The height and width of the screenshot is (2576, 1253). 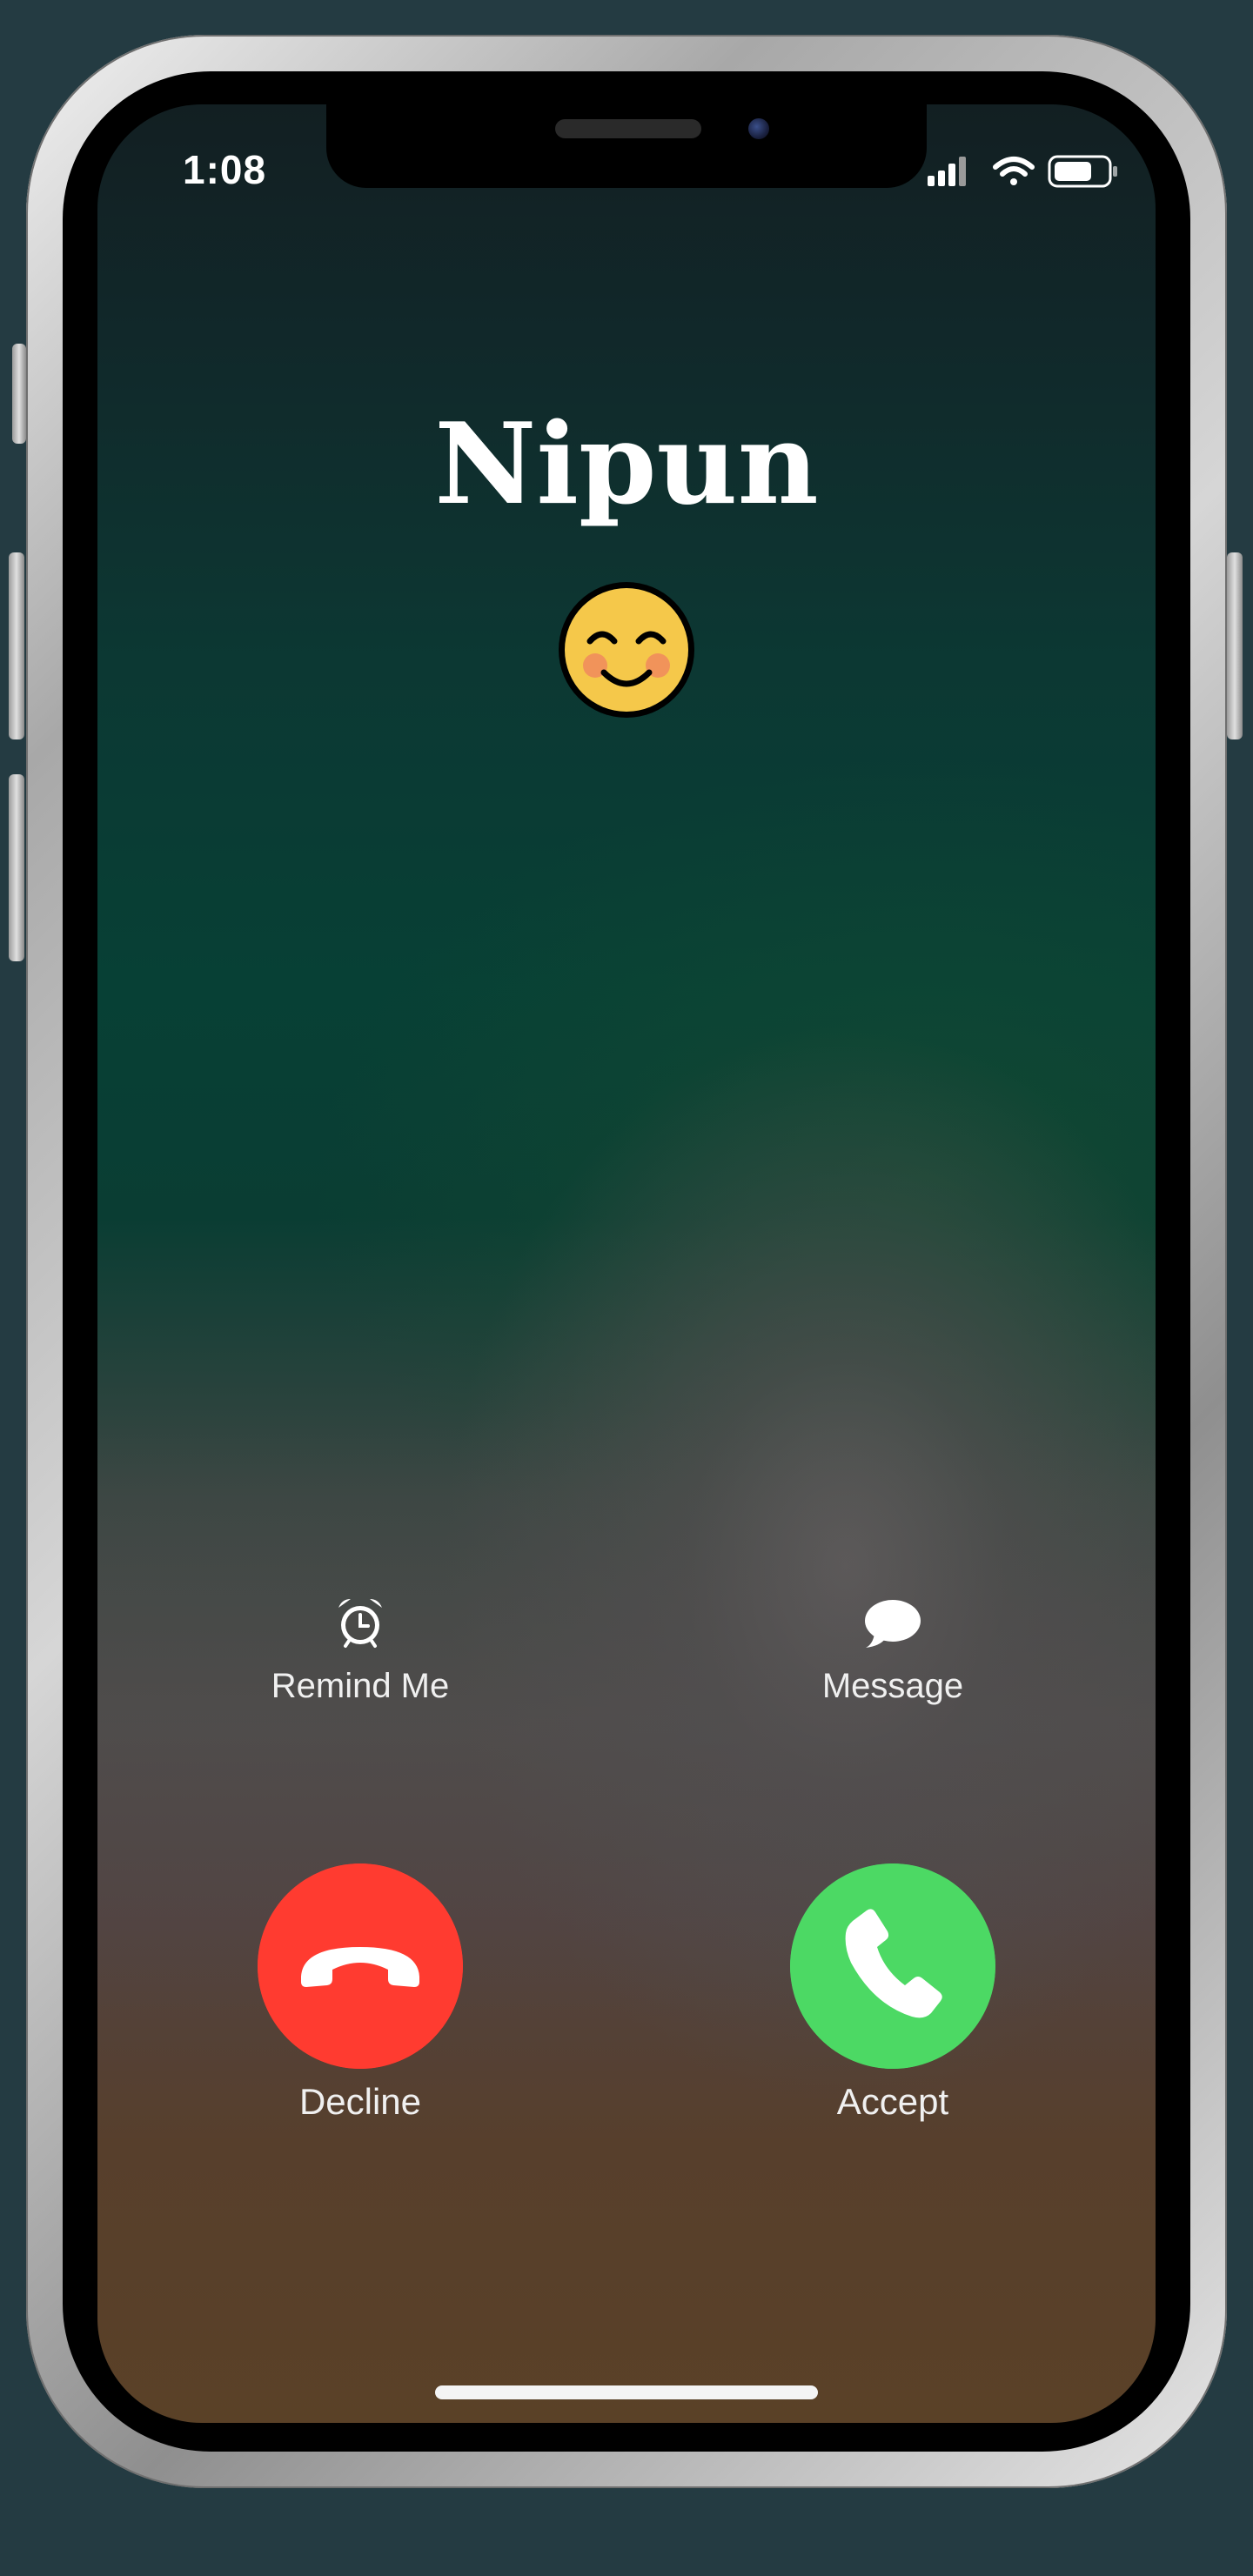 What do you see at coordinates (758, 128) in the screenshot?
I see `front-camera` at bounding box center [758, 128].